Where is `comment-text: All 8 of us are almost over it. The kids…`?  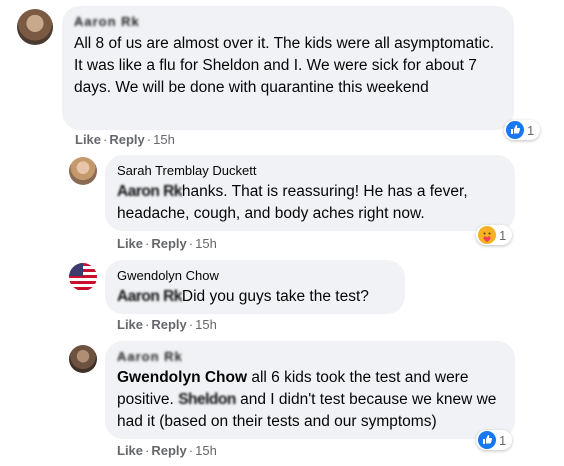
comment-text: All 8 of us are almost over it. The kids… is located at coordinates (284, 65).